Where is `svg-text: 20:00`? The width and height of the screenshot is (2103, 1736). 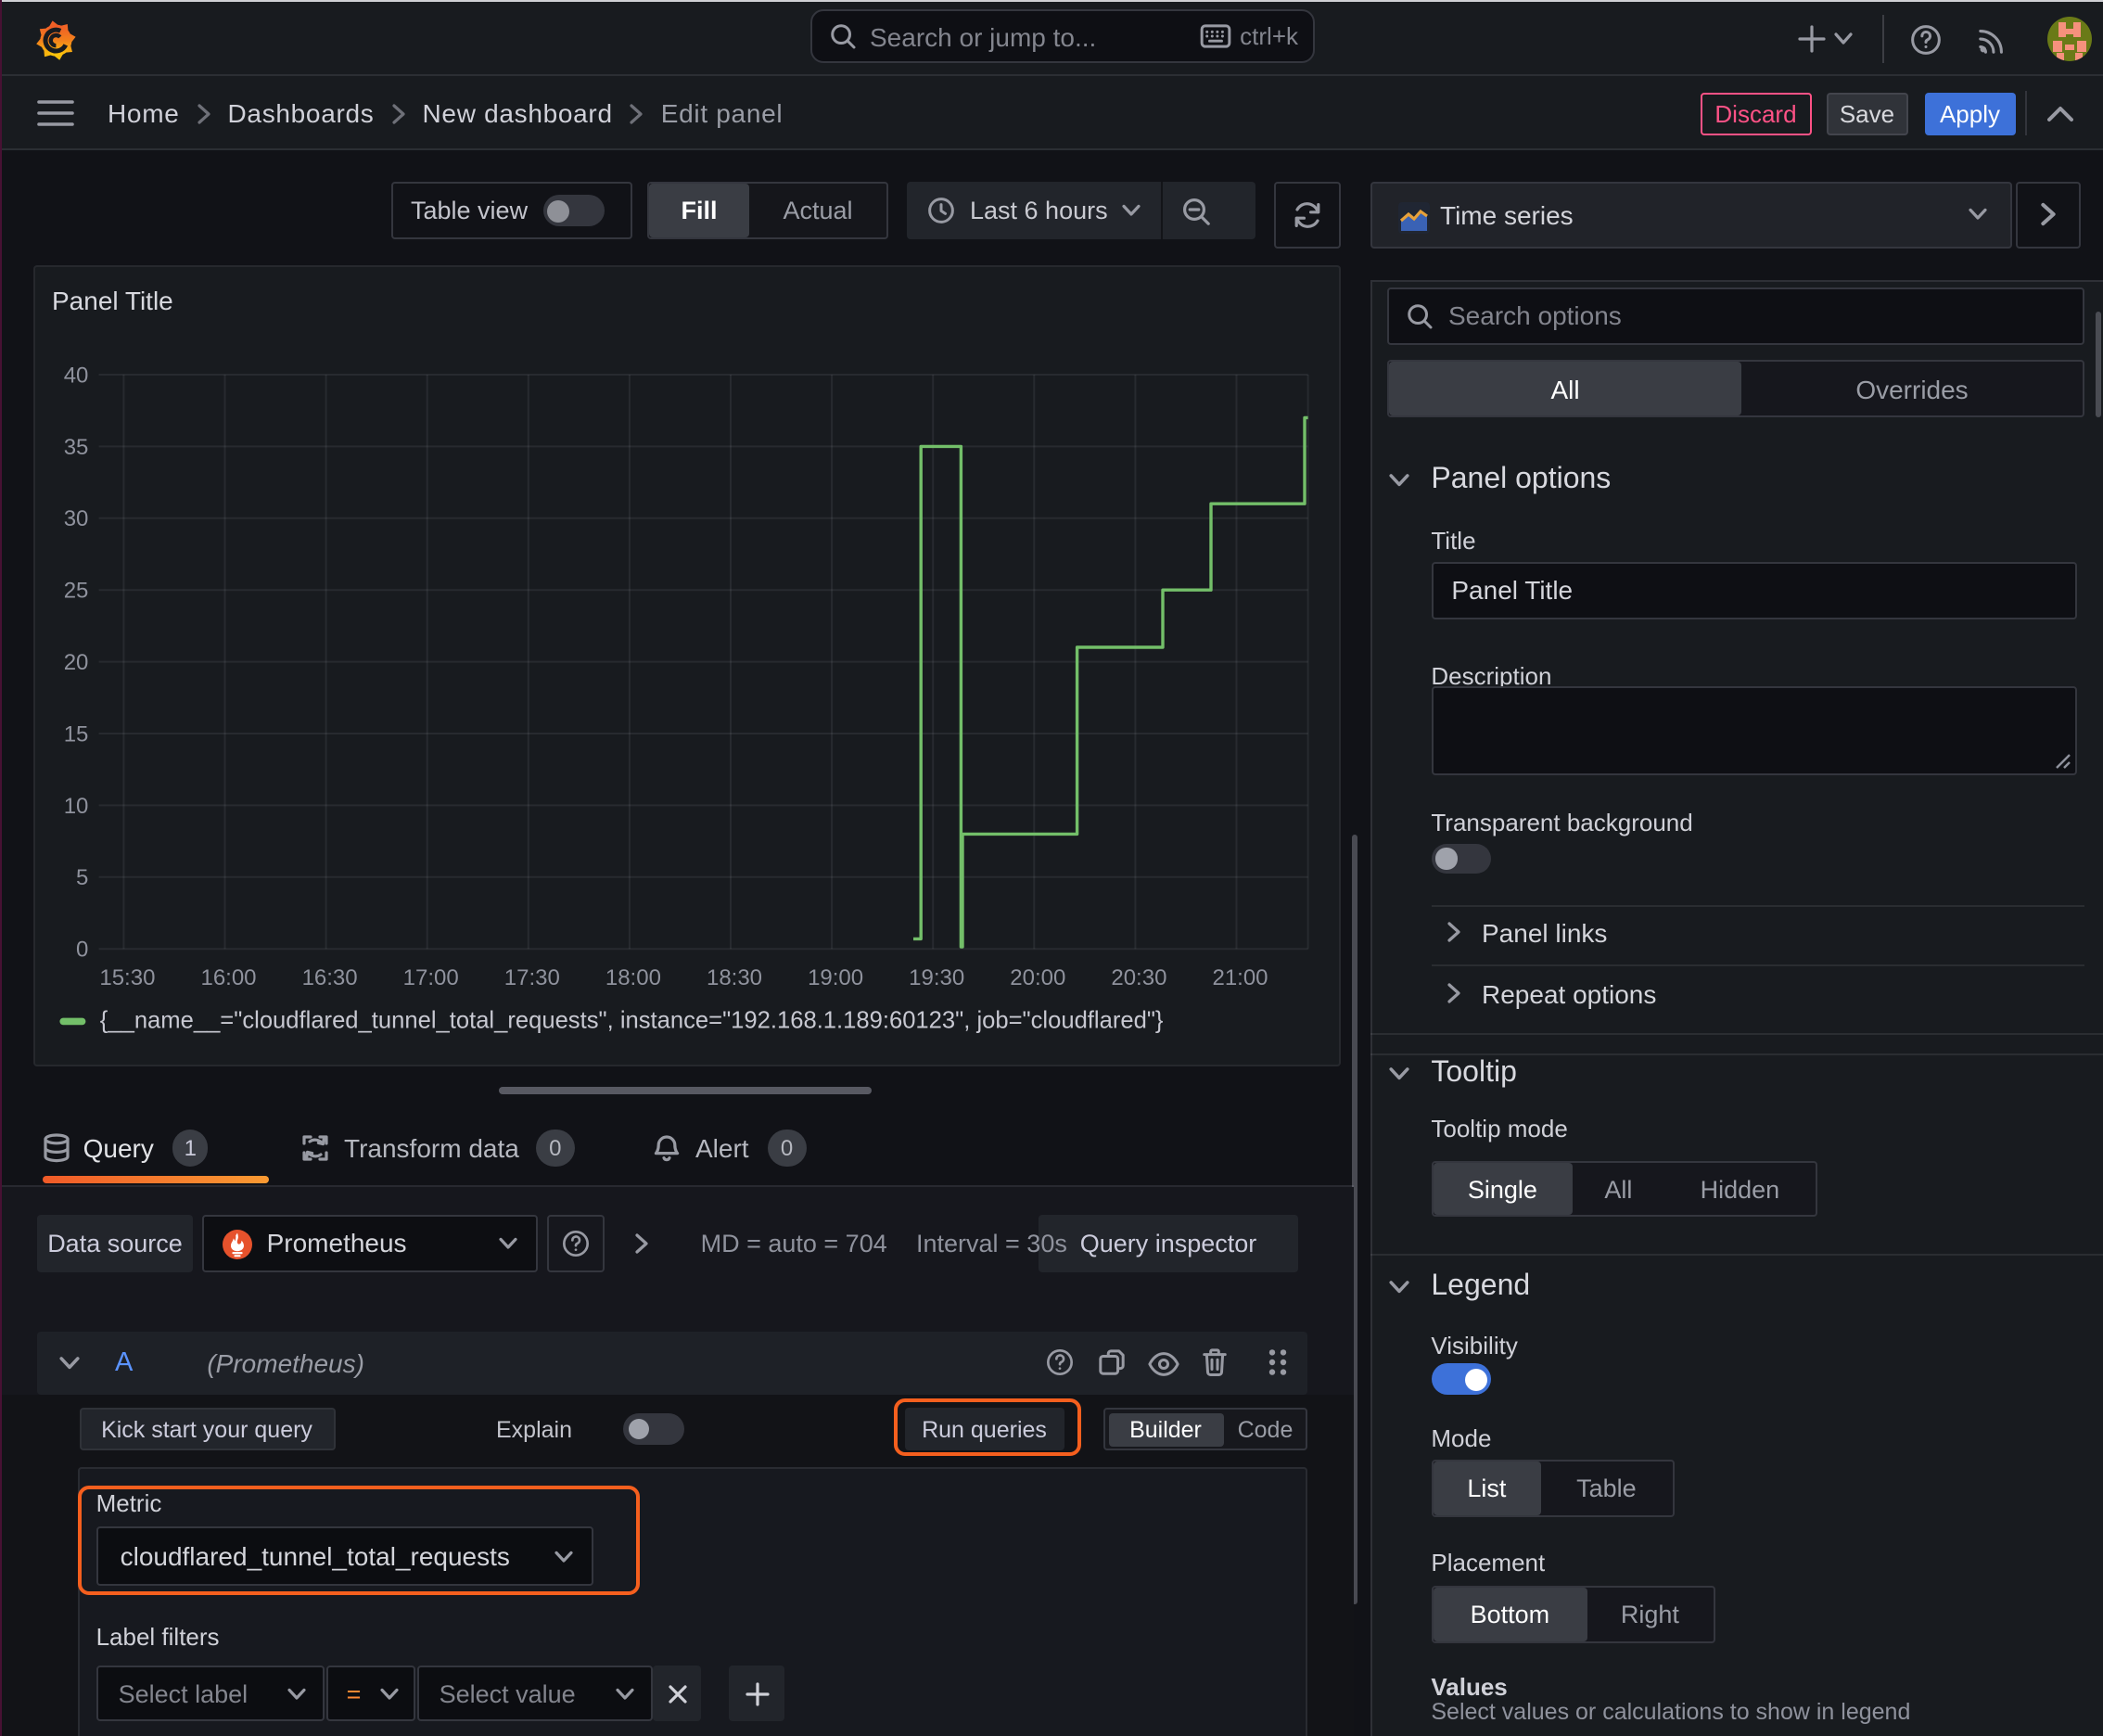
svg-text: 20:00 is located at coordinates (1037, 978).